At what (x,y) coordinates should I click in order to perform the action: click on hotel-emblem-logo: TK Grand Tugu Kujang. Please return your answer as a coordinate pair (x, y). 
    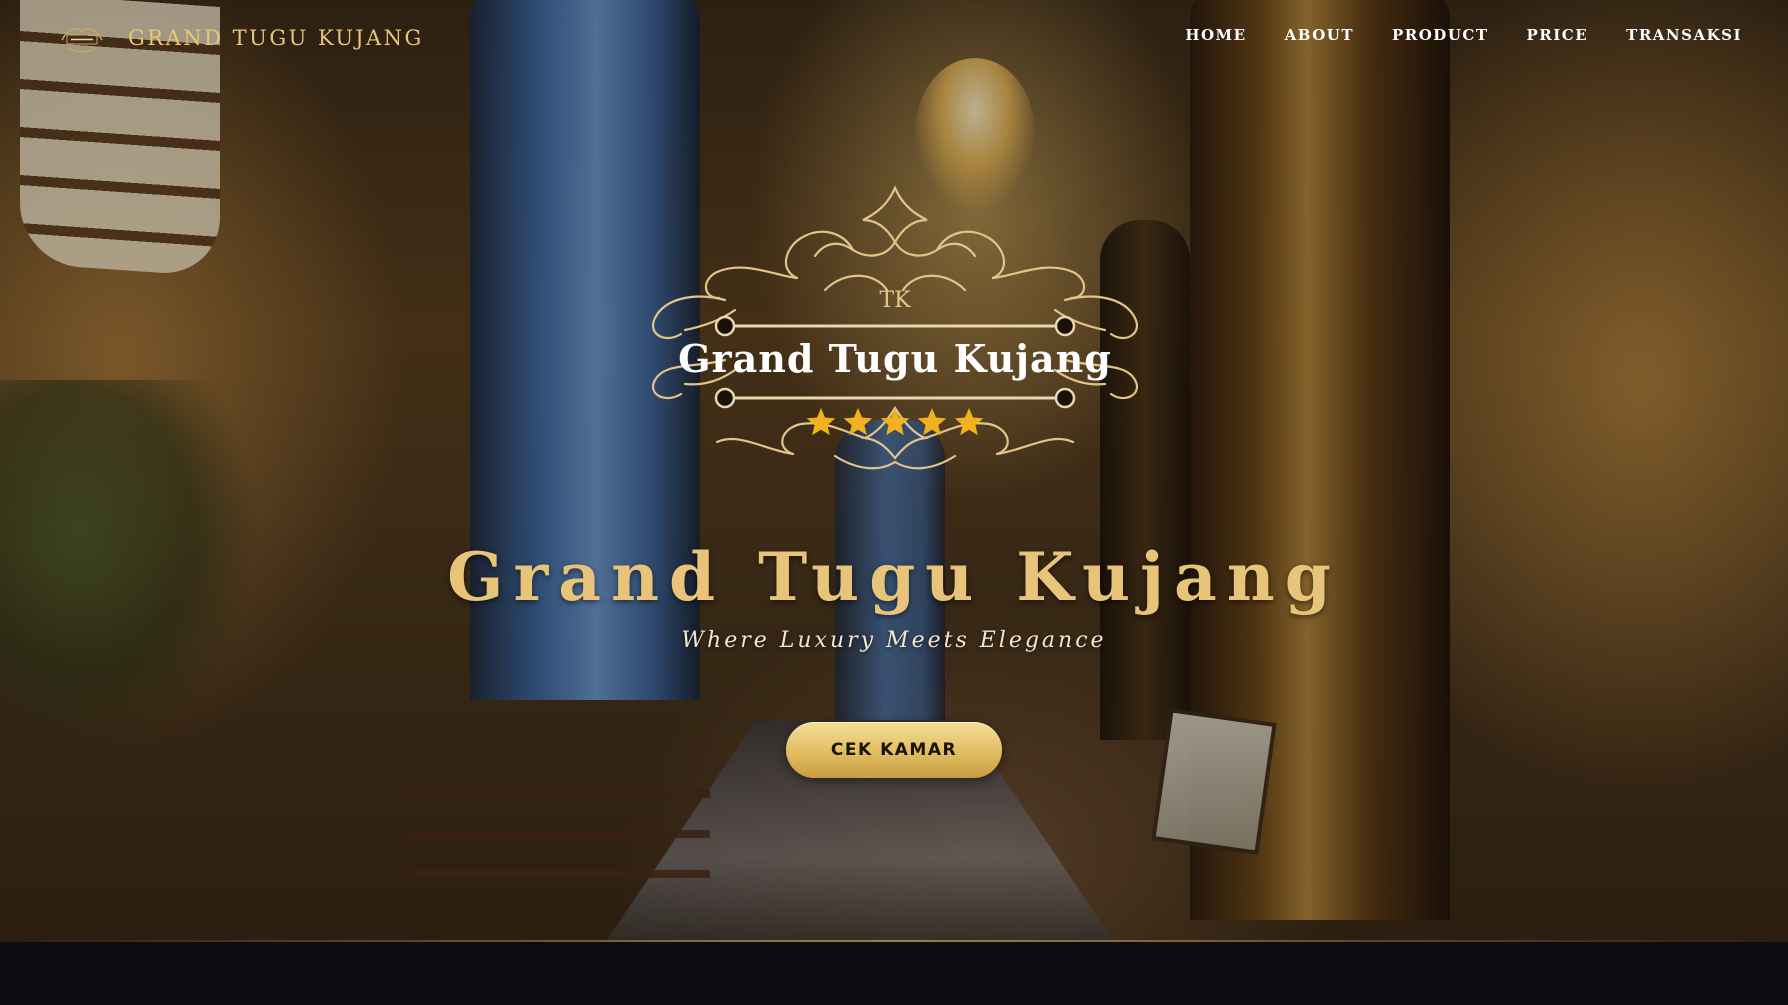
    Looking at the image, I should click on (895, 347).